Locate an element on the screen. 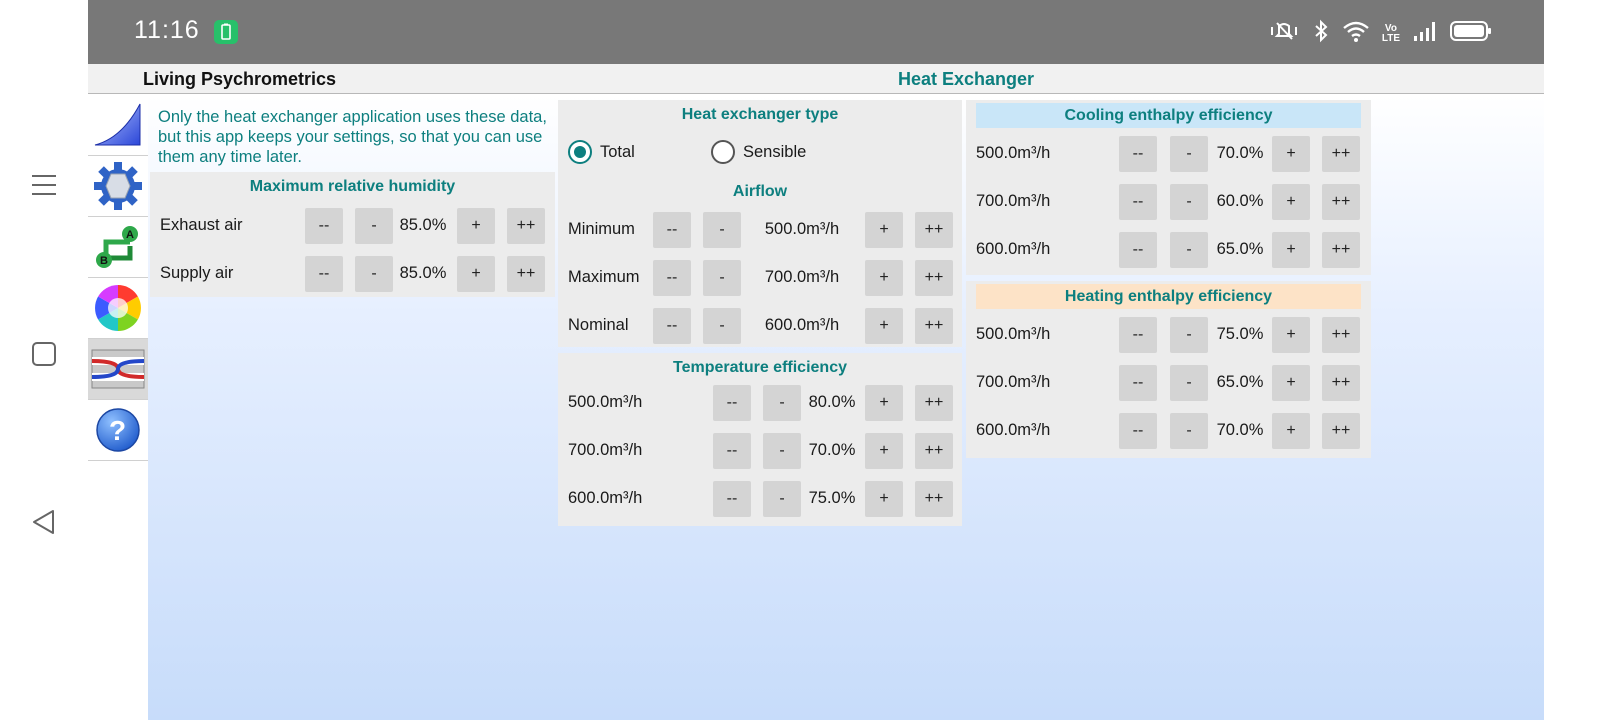 This screenshot has width=1600, height=720. humidity-row: Supply air -- - 85.0% + ++ is located at coordinates (357, 273).